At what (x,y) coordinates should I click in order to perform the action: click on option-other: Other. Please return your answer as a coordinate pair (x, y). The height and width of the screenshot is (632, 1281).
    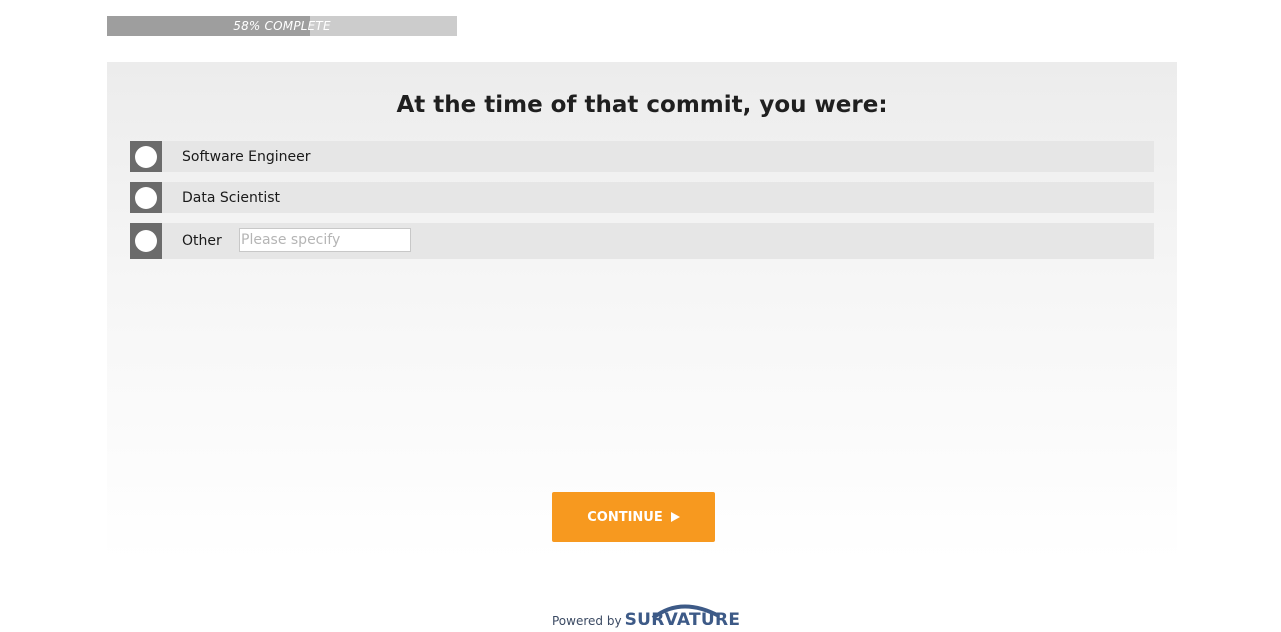
    Looking at the image, I should click on (642, 241).